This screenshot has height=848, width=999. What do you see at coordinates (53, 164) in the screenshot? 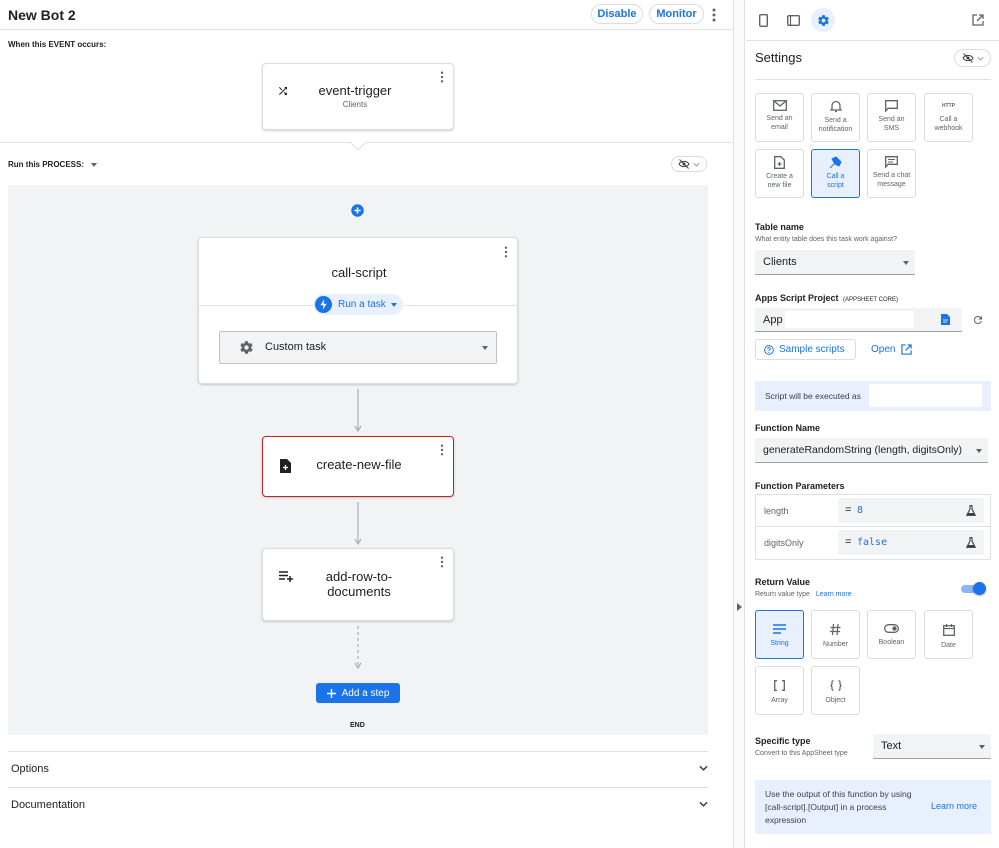
I see `process-section-label: Run this PROCESS:` at bounding box center [53, 164].